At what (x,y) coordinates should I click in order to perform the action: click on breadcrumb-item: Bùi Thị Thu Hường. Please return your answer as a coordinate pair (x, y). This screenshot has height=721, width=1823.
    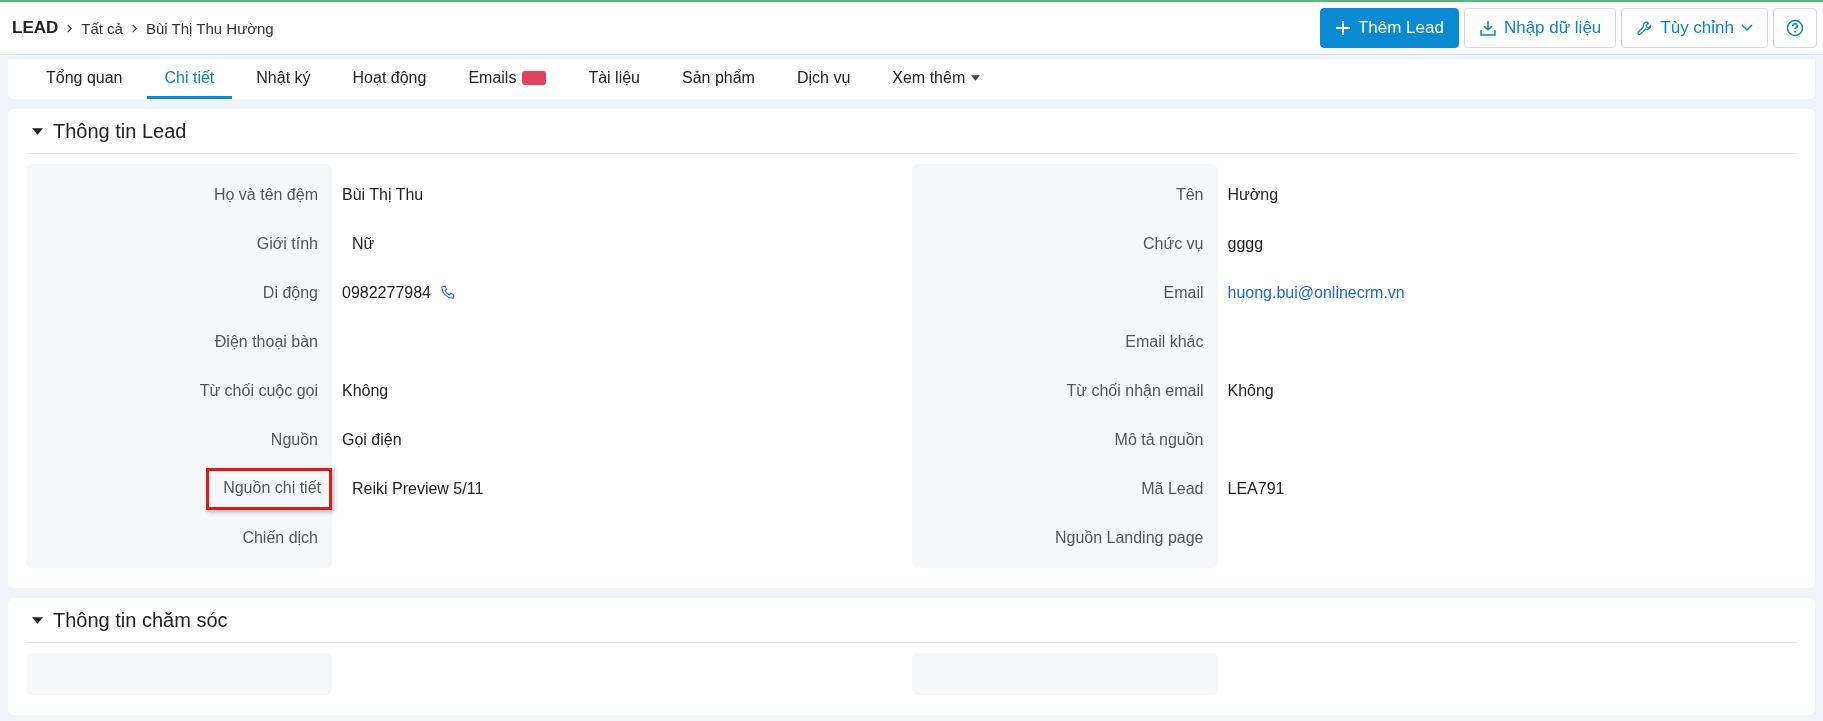
    Looking at the image, I should click on (209, 28).